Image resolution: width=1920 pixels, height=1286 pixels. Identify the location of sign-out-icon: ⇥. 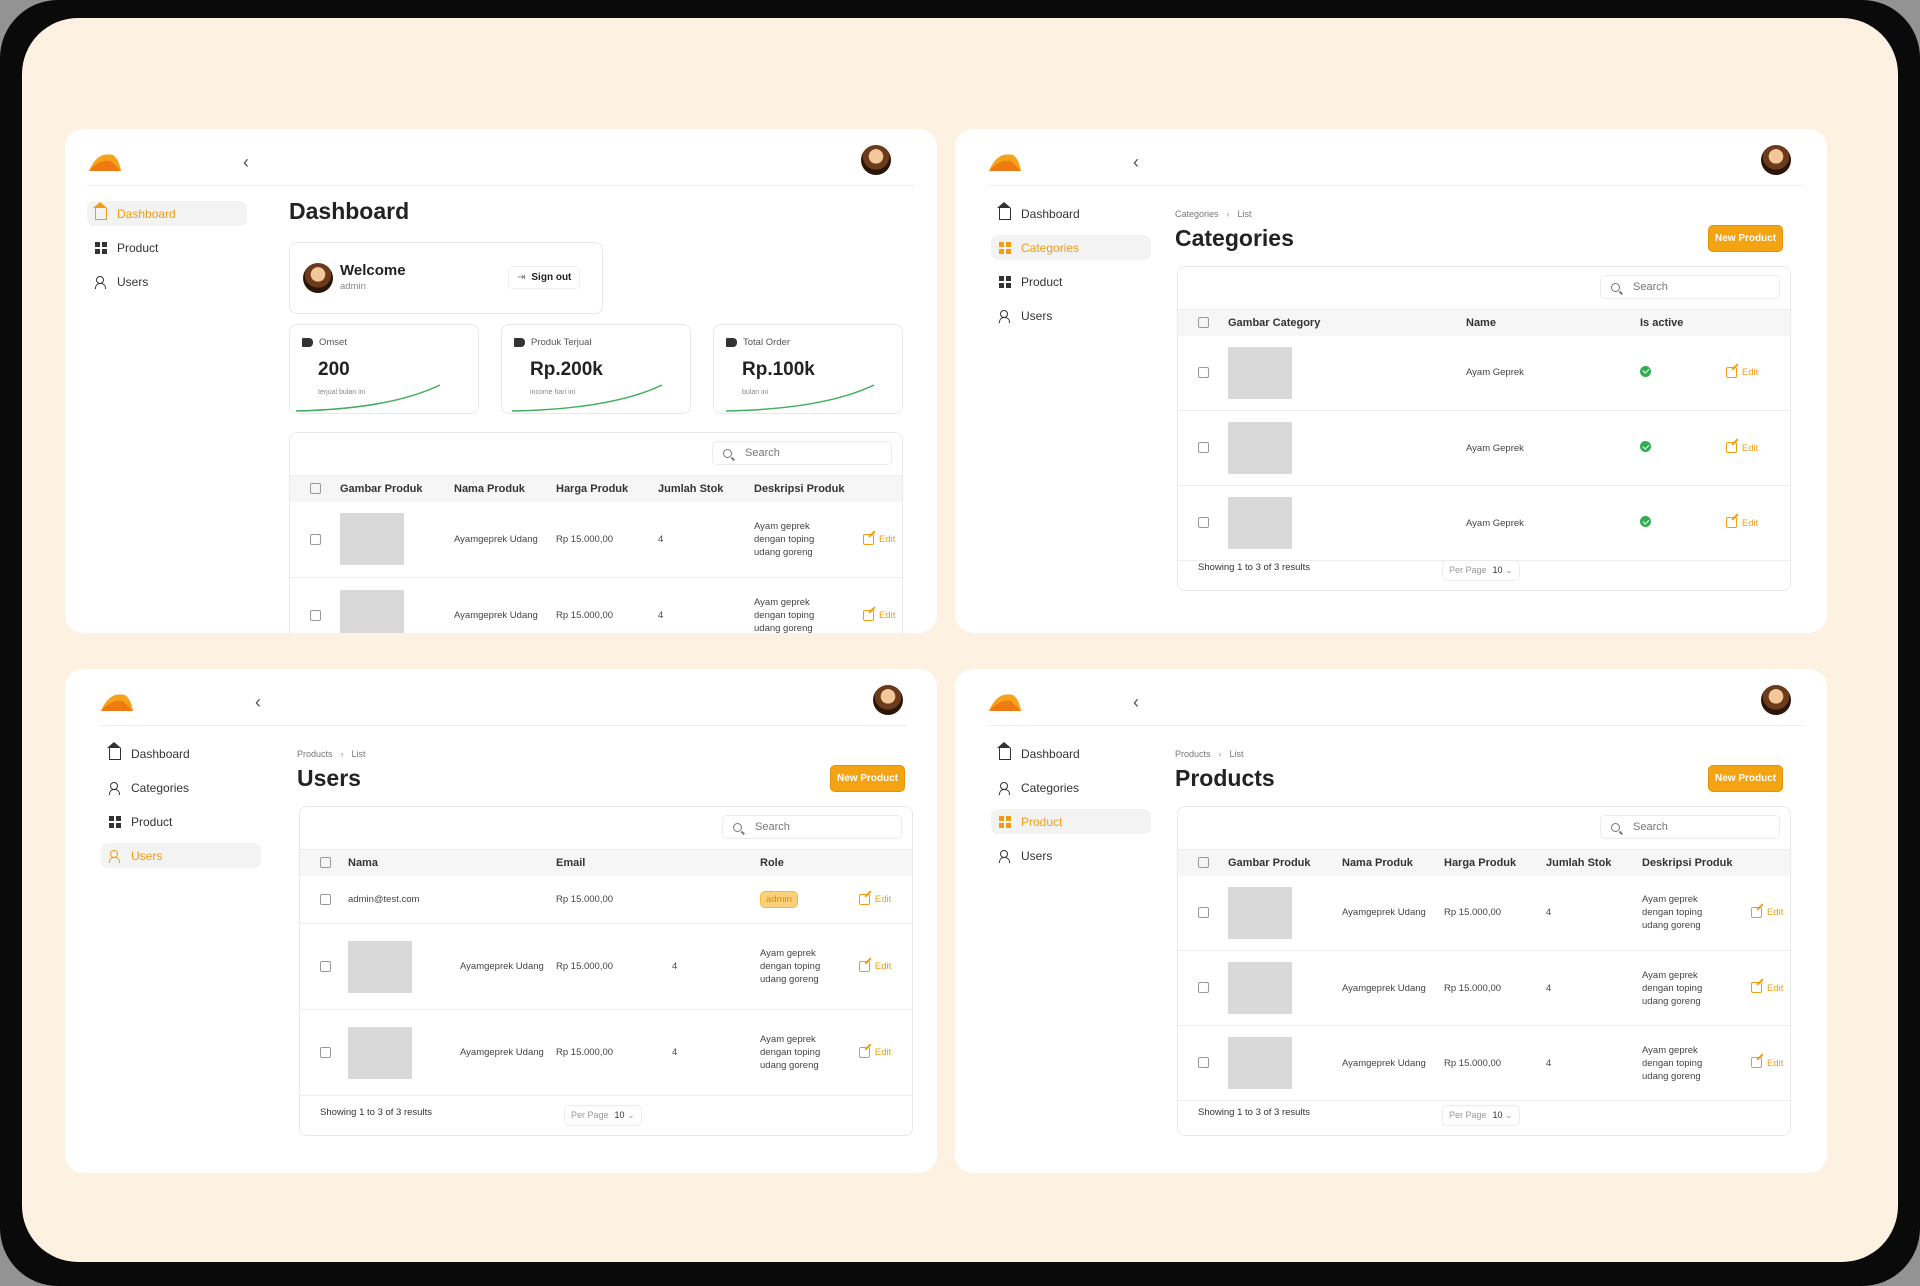
(521, 277).